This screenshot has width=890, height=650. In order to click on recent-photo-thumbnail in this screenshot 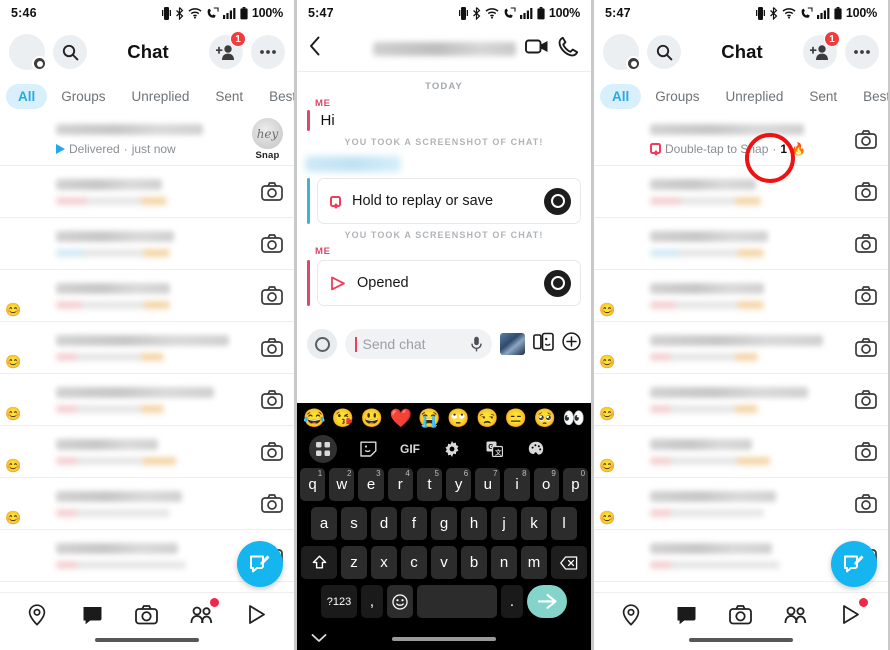, I will do `click(512, 344)`.